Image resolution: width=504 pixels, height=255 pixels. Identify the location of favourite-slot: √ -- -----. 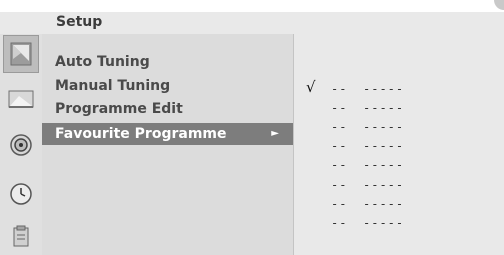
(401, 88).